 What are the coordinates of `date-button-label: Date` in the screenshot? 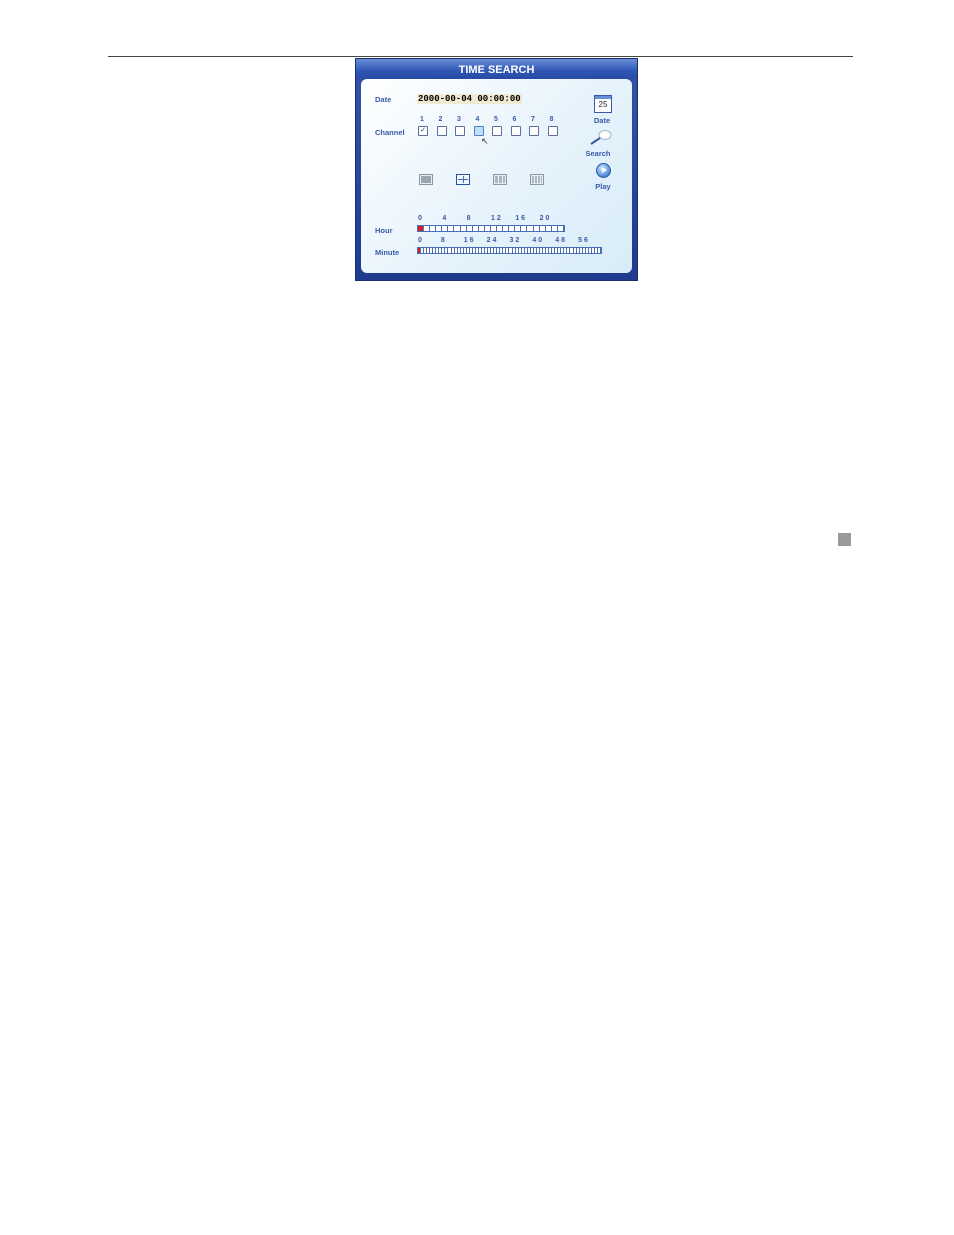 It's located at (602, 120).